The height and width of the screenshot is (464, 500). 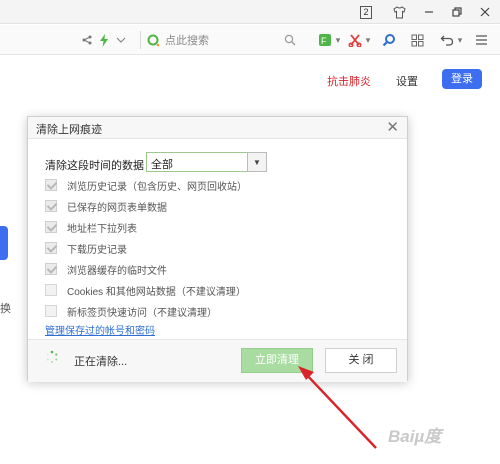 What do you see at coordinates (462, 79) in the screenshot?
I see `login-button: 登录` at bounding box center [462, 79].